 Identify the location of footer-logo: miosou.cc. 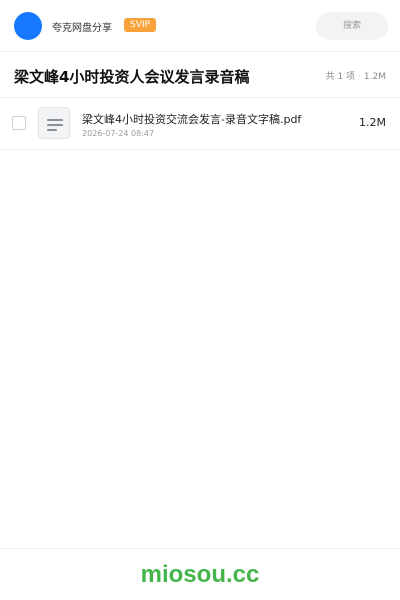
(200, 575).